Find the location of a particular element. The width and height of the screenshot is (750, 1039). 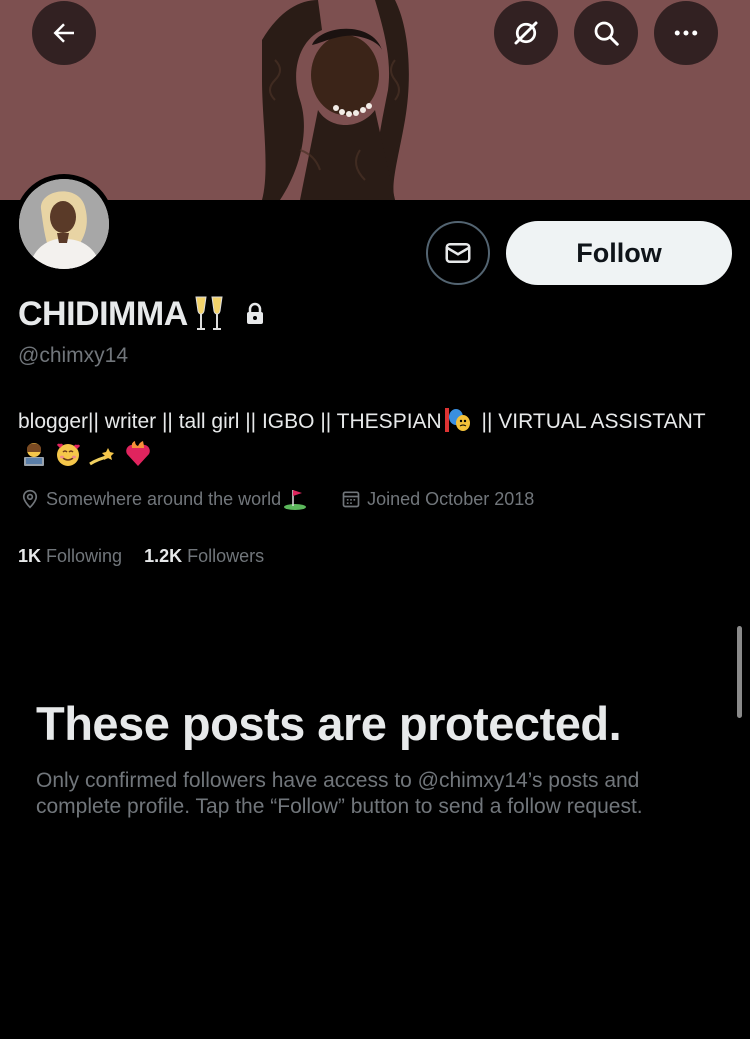

follow-button: Follow is located at coordinates (619, 253).